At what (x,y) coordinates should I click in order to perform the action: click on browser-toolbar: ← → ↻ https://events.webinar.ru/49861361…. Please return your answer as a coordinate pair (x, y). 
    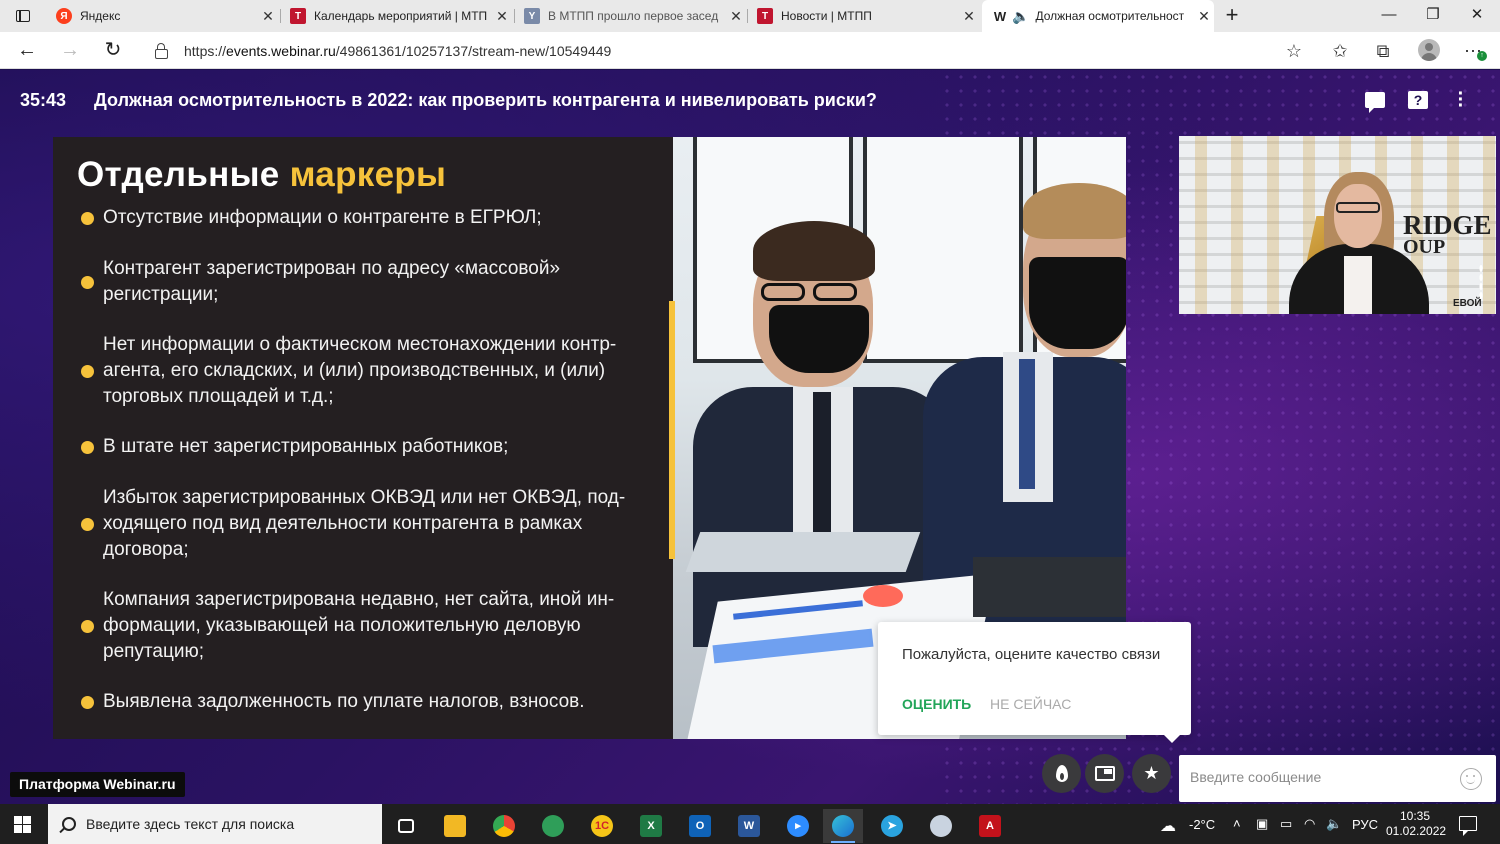
    Looking at the image, I should click on (750, 50).